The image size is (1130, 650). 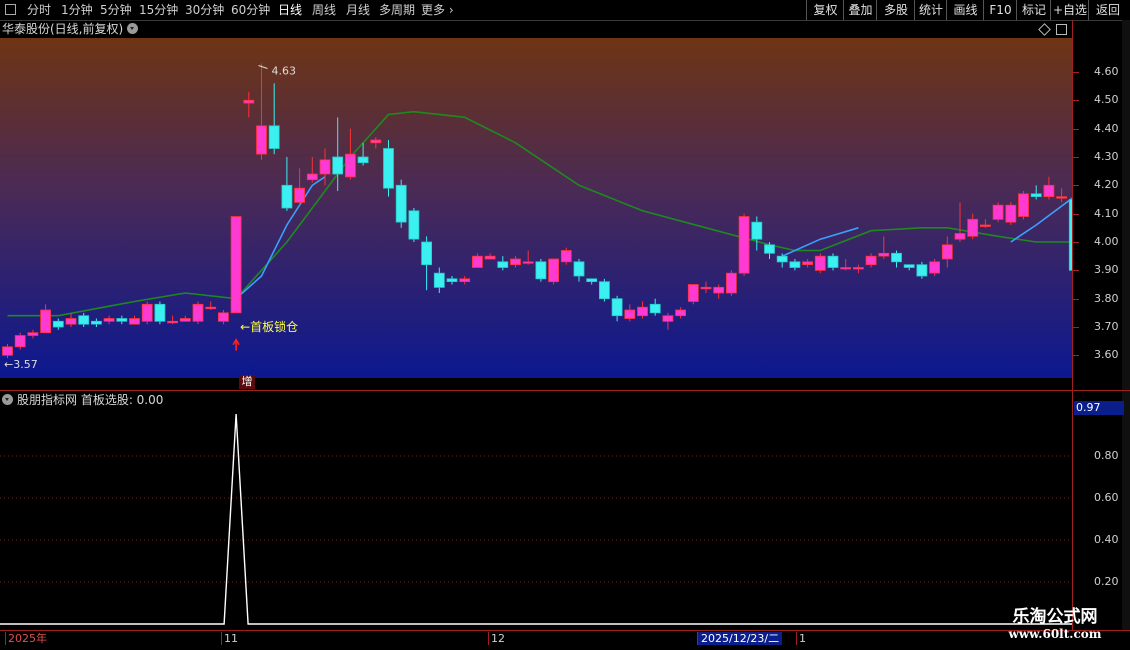 I want to click on toolbar-button-1: 叠加, so click(x=860, y=10).